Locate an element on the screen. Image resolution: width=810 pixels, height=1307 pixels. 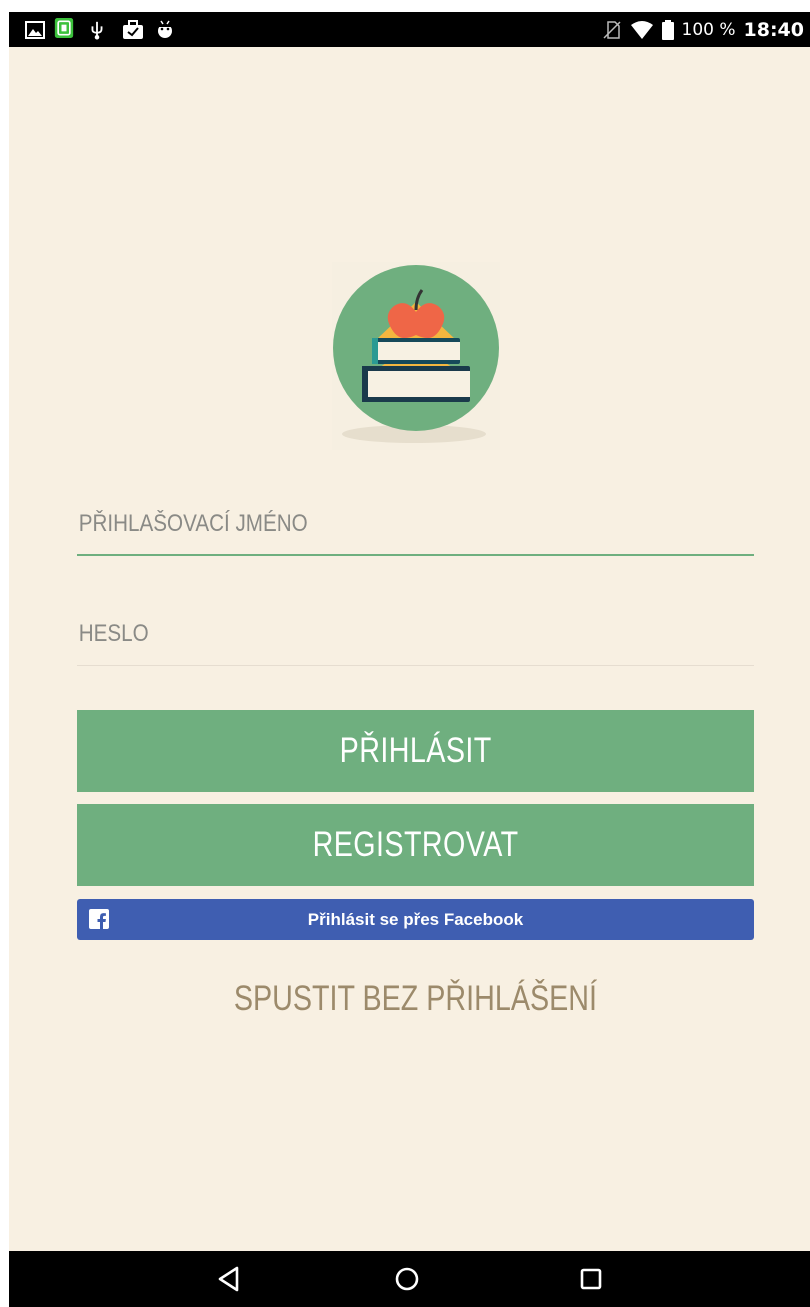
battery-icon is located at coordinates (667, 29).